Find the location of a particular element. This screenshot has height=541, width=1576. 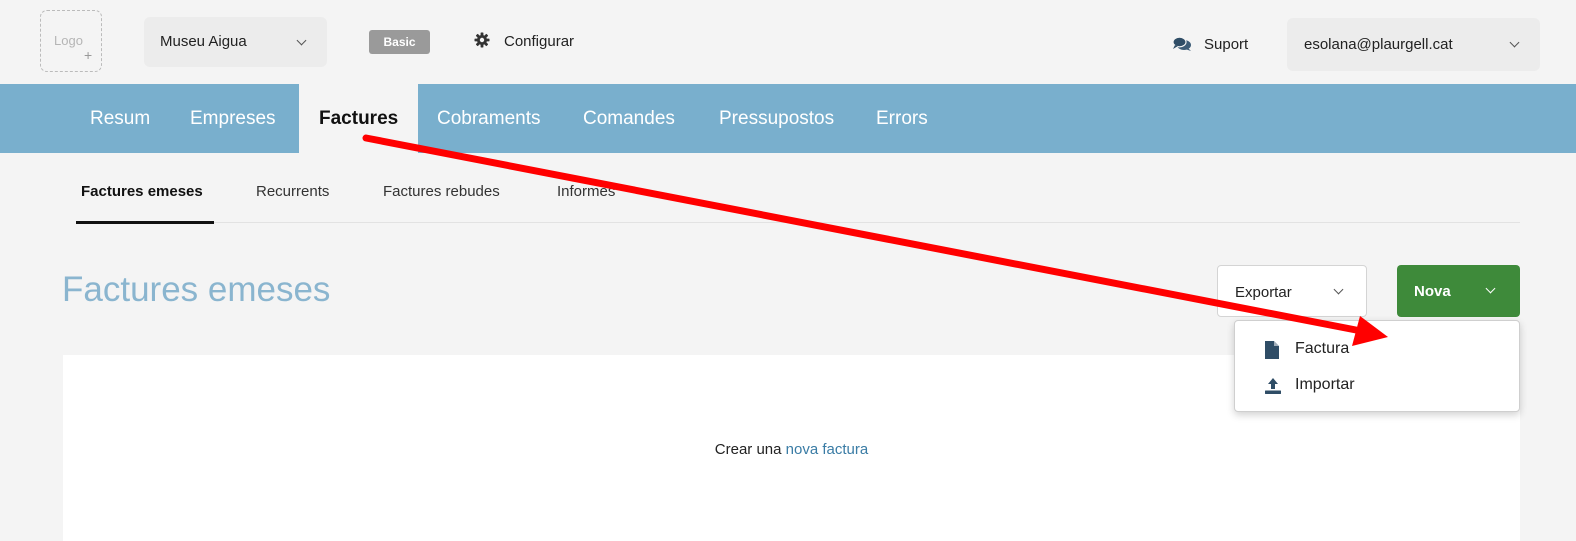

menu-item-label: Importar is located at coordinates (1325, 384).